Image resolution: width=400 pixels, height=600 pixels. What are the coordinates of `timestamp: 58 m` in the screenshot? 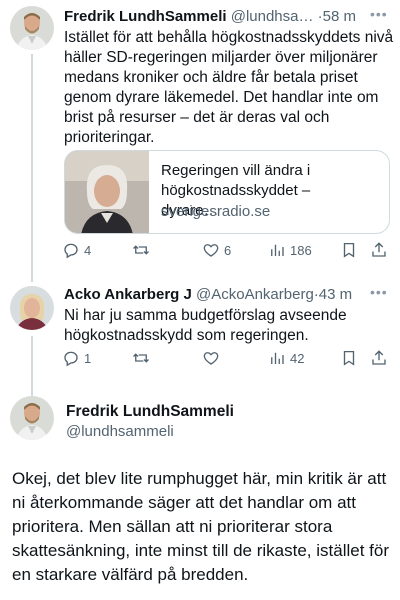 It's located at (339, 16).